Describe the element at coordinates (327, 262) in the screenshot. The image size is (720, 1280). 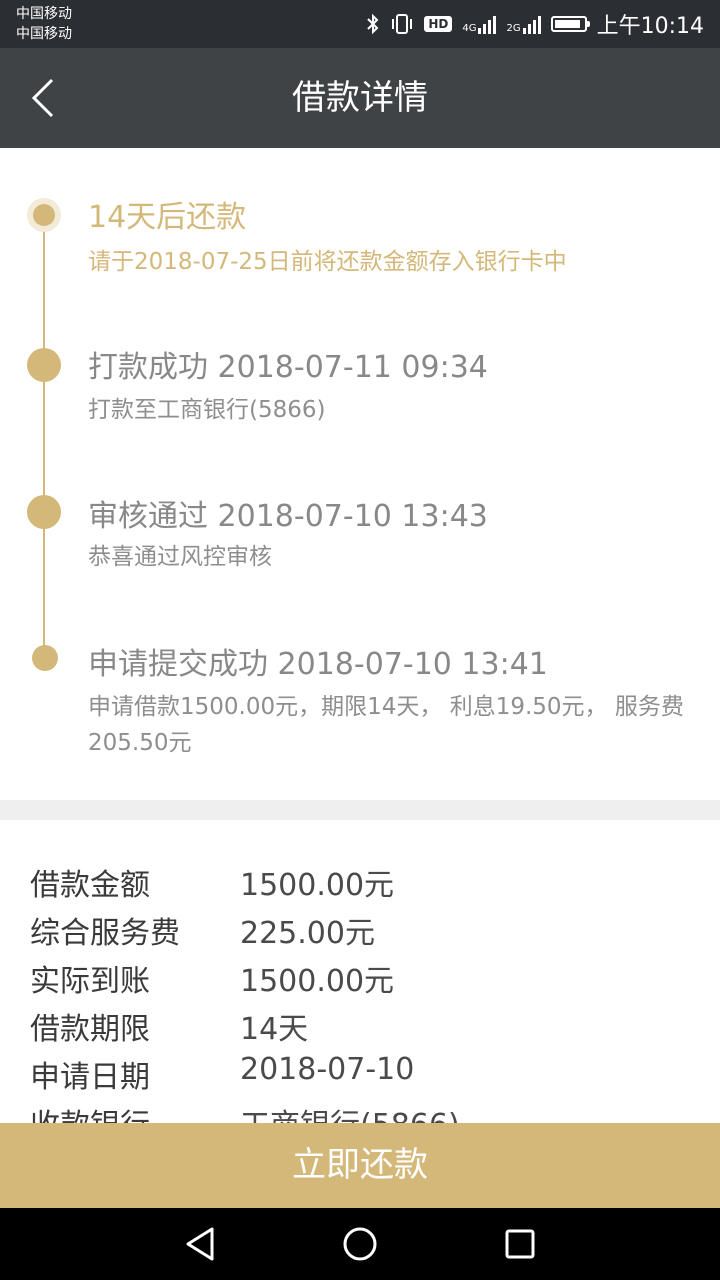
I see `timeline-subtitle: 请于2018-07-25日前将还款金额存入银行卡中` at that location.